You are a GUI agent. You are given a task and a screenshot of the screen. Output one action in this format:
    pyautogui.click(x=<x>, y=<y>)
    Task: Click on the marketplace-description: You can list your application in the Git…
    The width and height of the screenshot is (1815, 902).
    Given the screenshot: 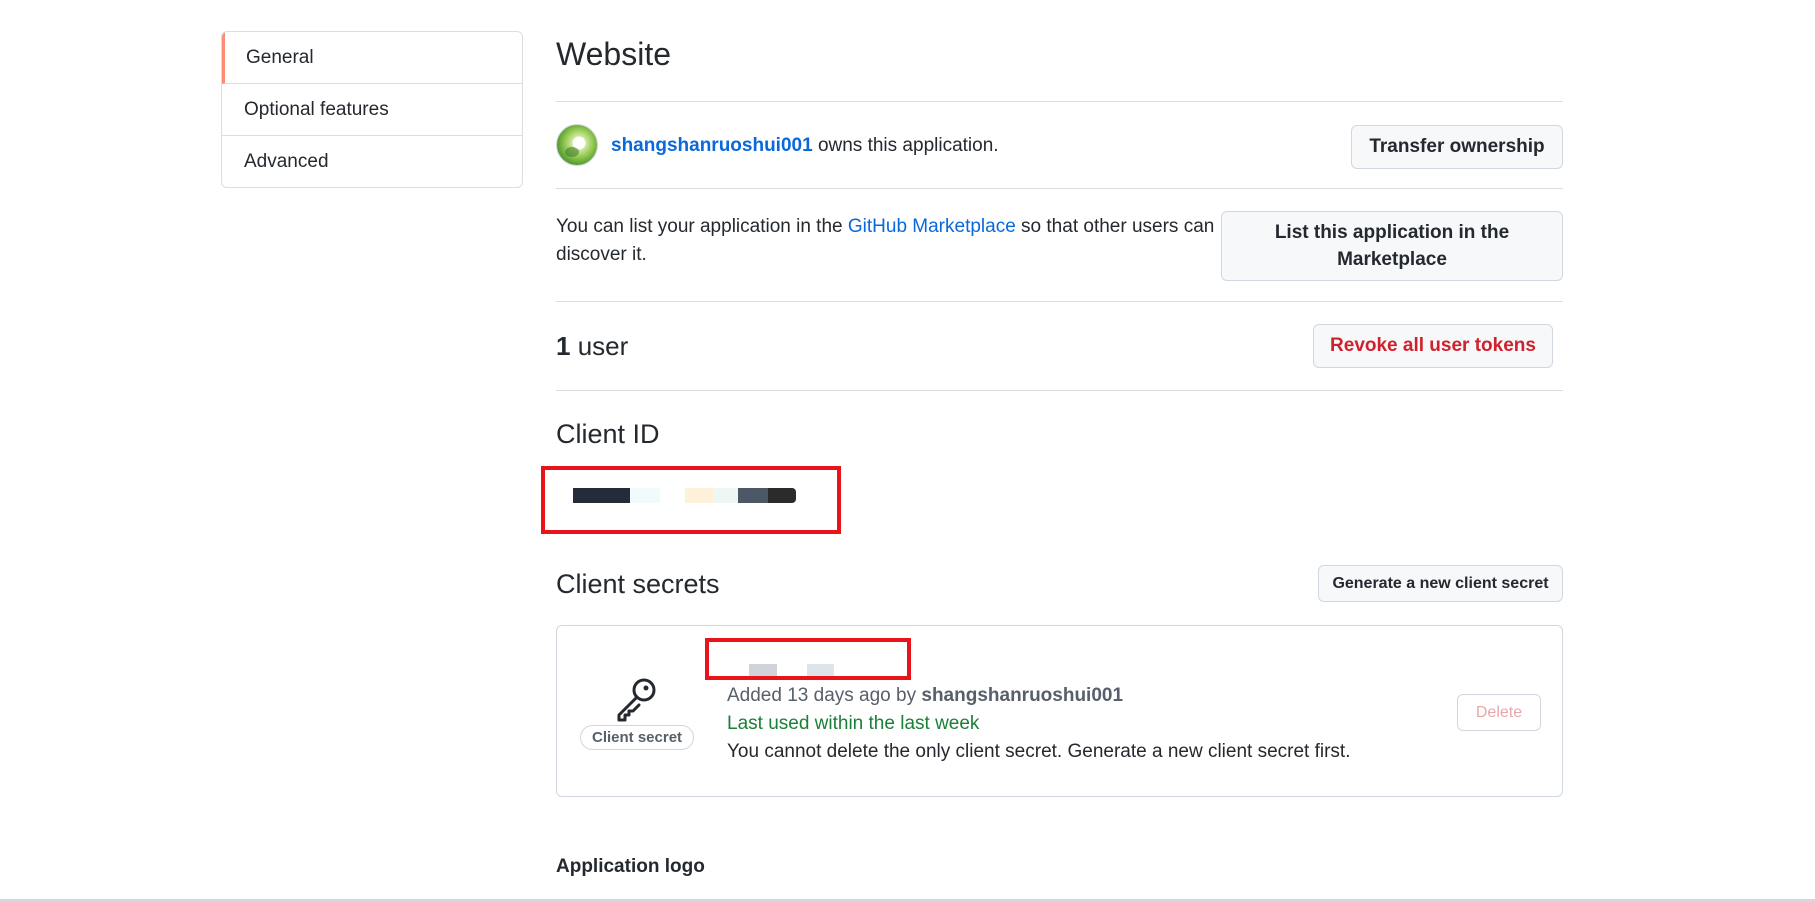 What is the action you would take?
    pyautogui.click(x=891, y=241)
    